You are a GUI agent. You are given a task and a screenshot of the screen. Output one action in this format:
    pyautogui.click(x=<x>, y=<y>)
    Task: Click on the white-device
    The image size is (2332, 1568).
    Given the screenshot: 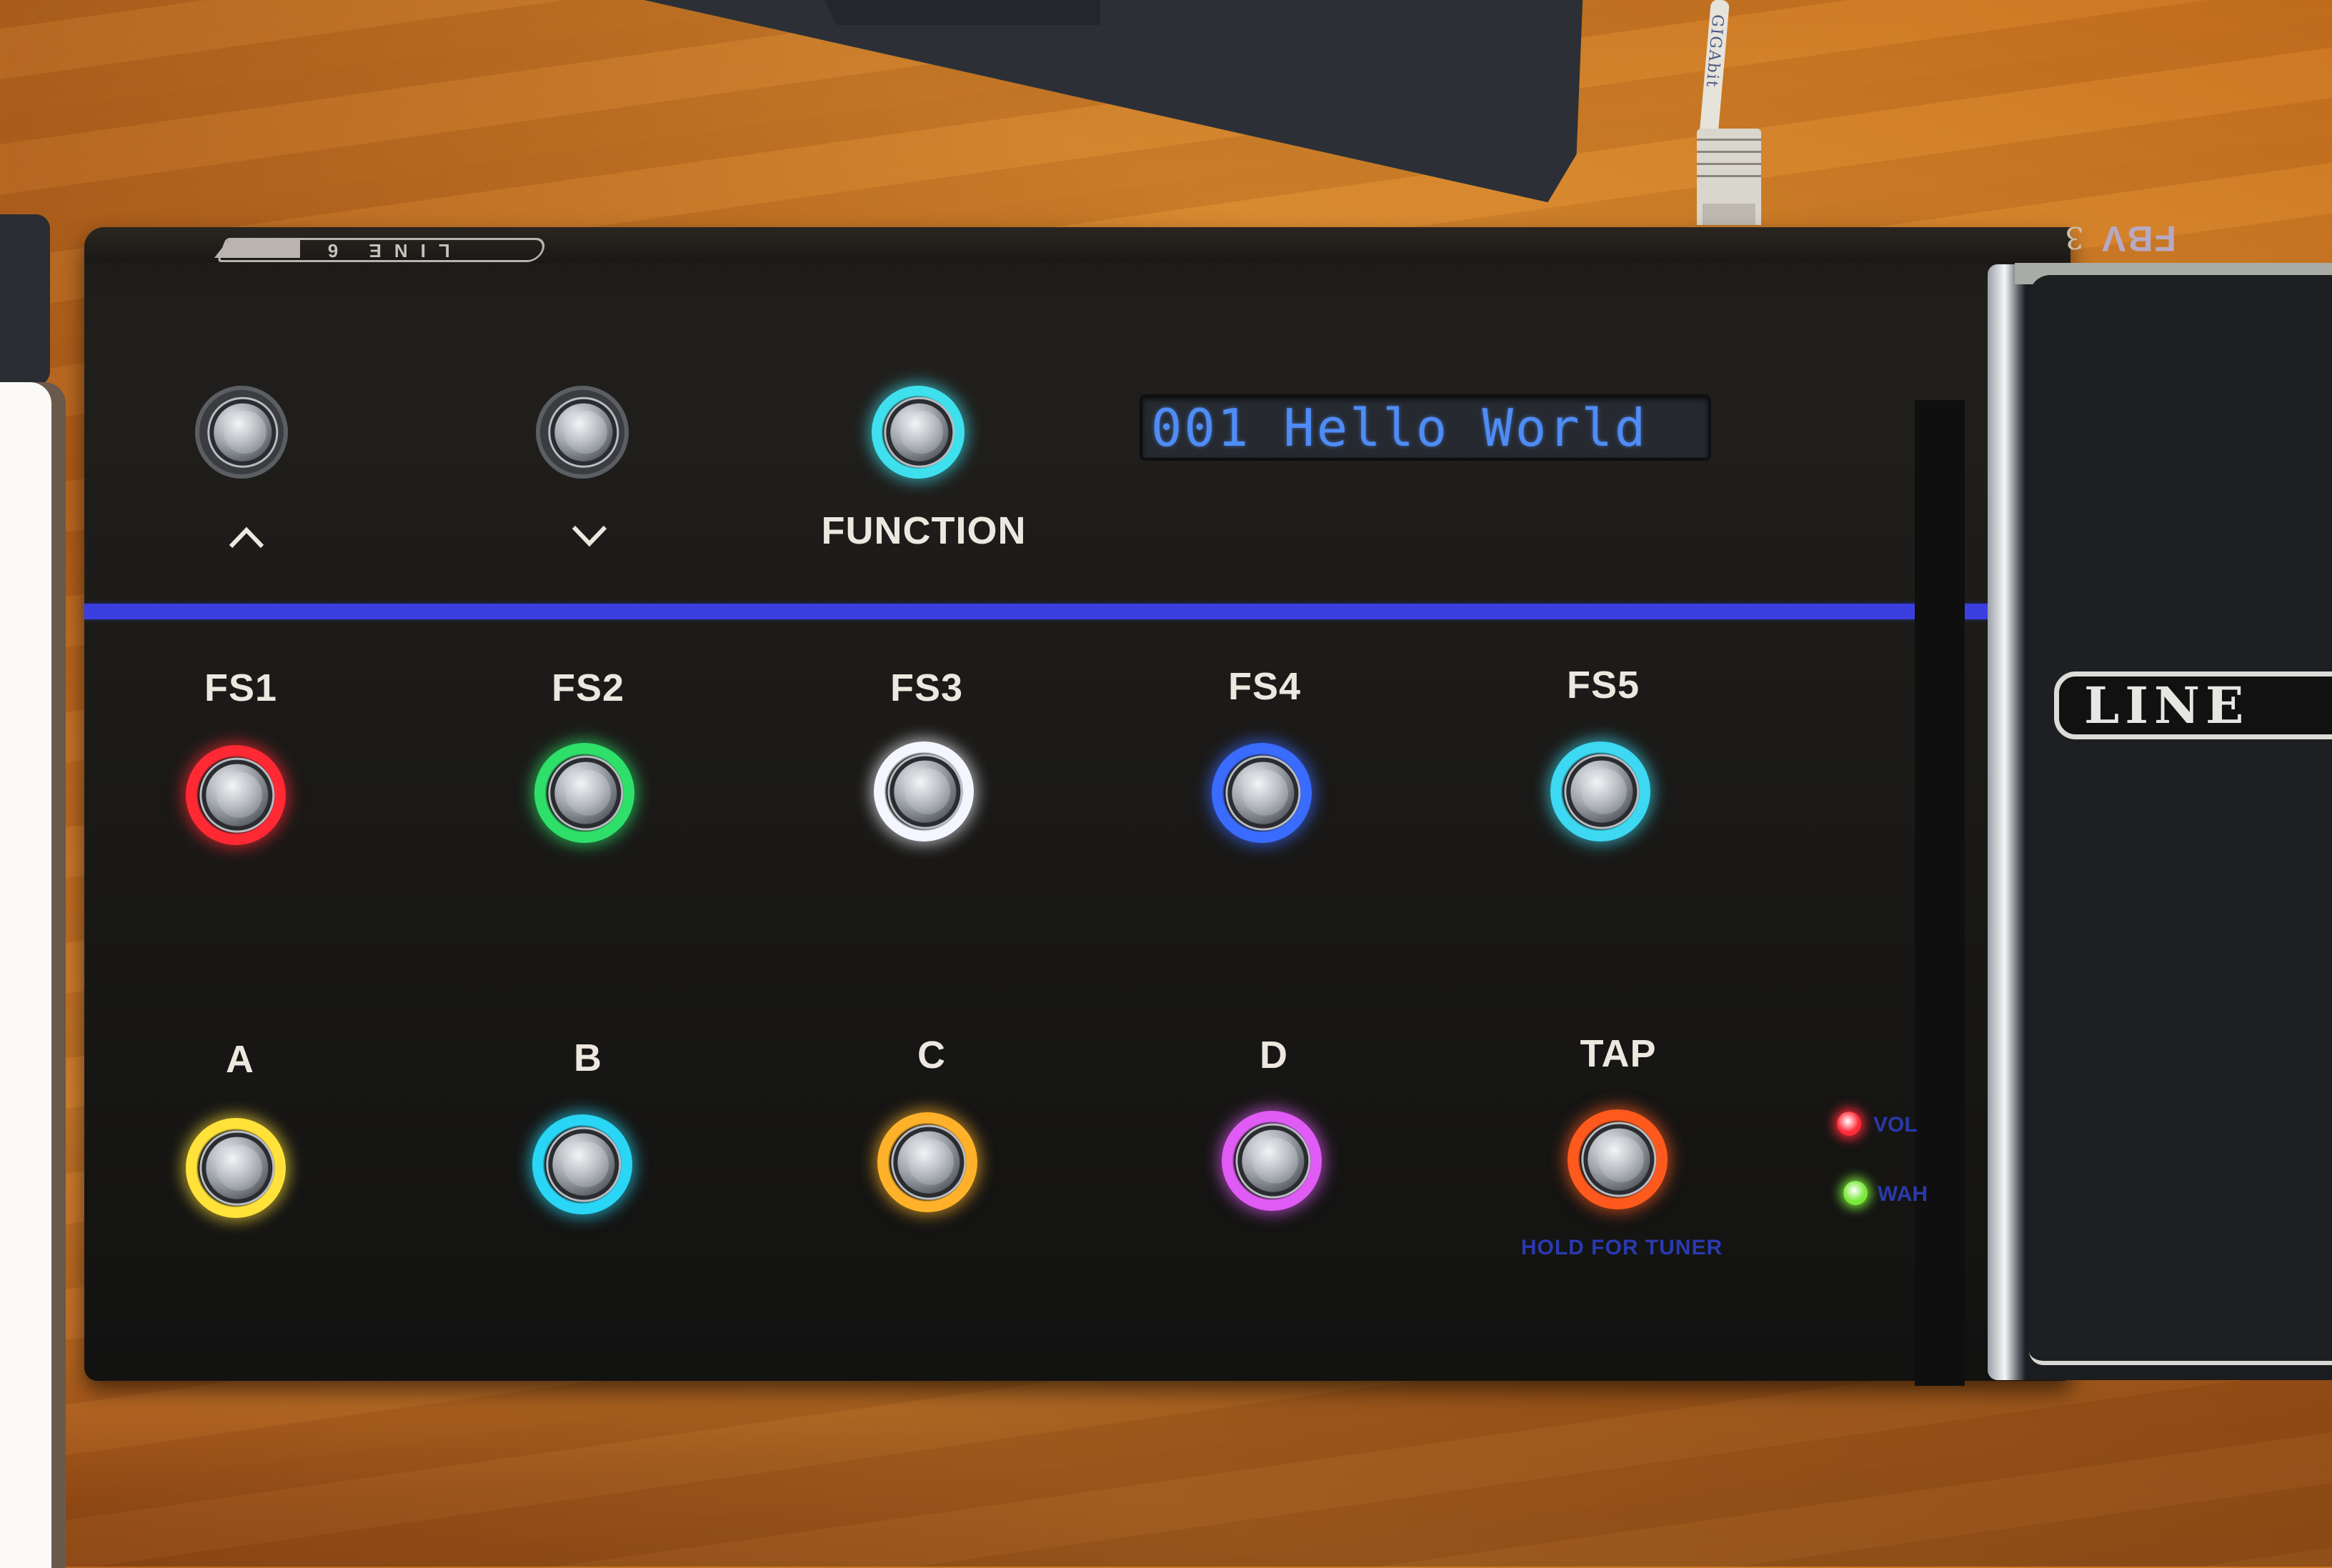 What is the action you would take?
    pyautogui.click(x=25, y=975)
    